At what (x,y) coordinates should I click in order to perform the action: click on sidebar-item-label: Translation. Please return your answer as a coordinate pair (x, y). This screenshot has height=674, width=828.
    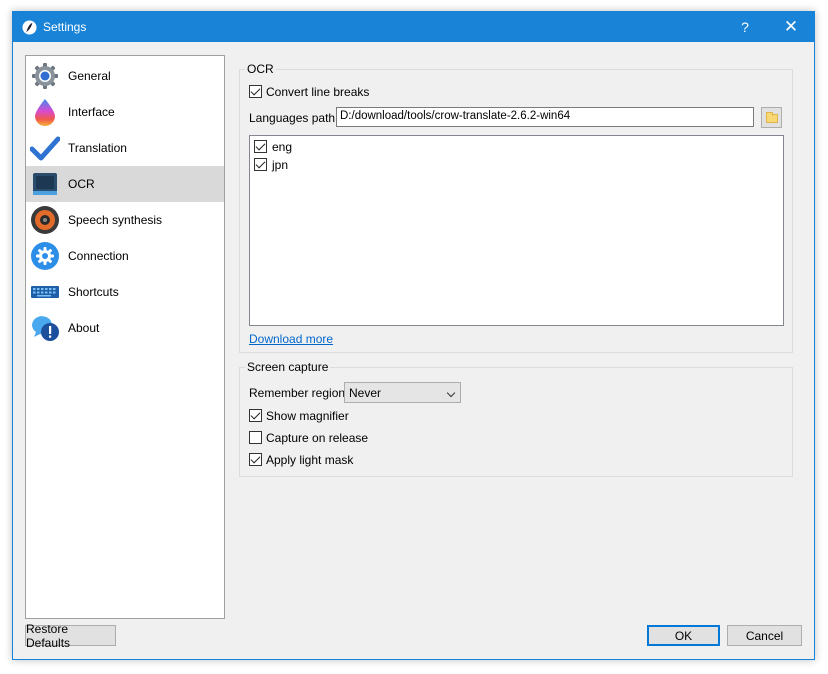
    Looking at the image, I should click on (97, 148).